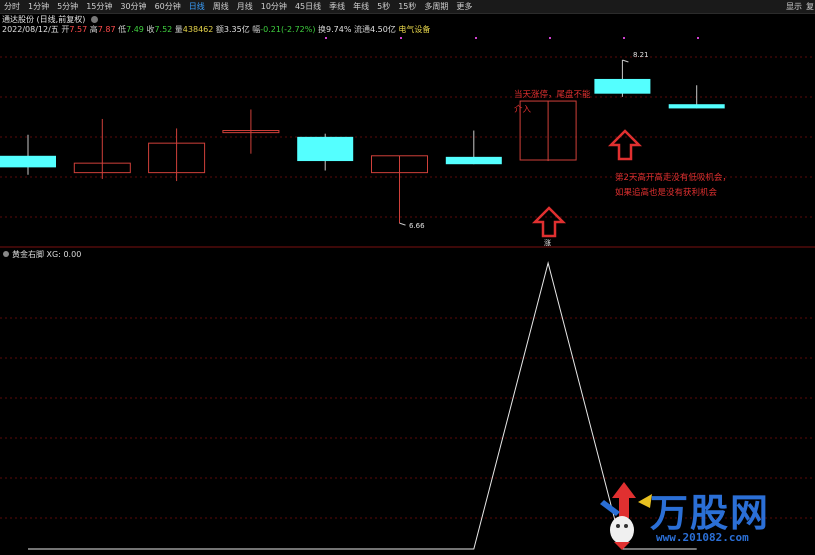 The image size is (815, 555). What do you see at coordinates (417, 226) in the screenshot?
I see `low-price-marker: 6.66` at bounding box center [417, 226].